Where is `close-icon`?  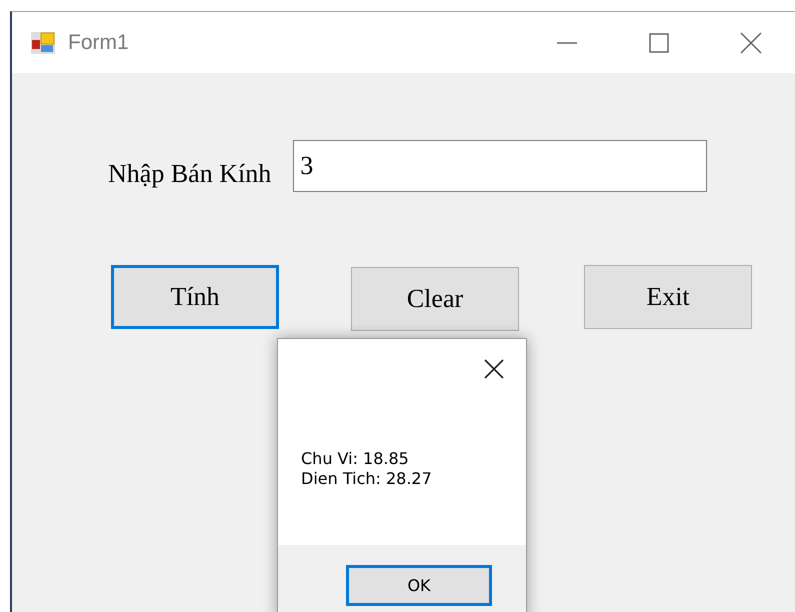
close-icon is located at coordinates (494, 369).